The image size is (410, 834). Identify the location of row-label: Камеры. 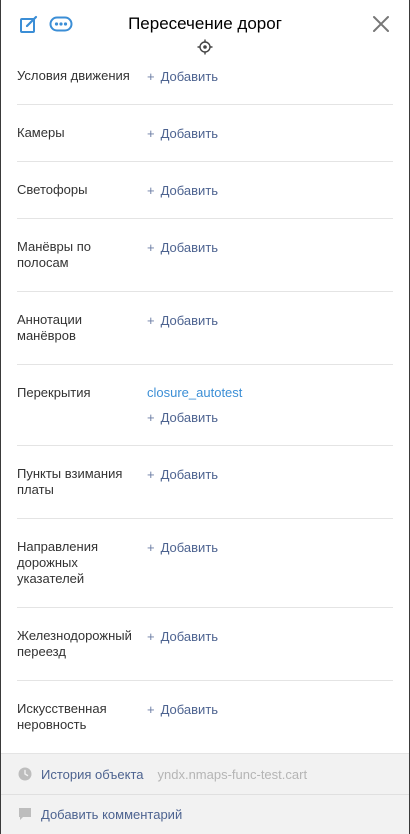
(41, 132).